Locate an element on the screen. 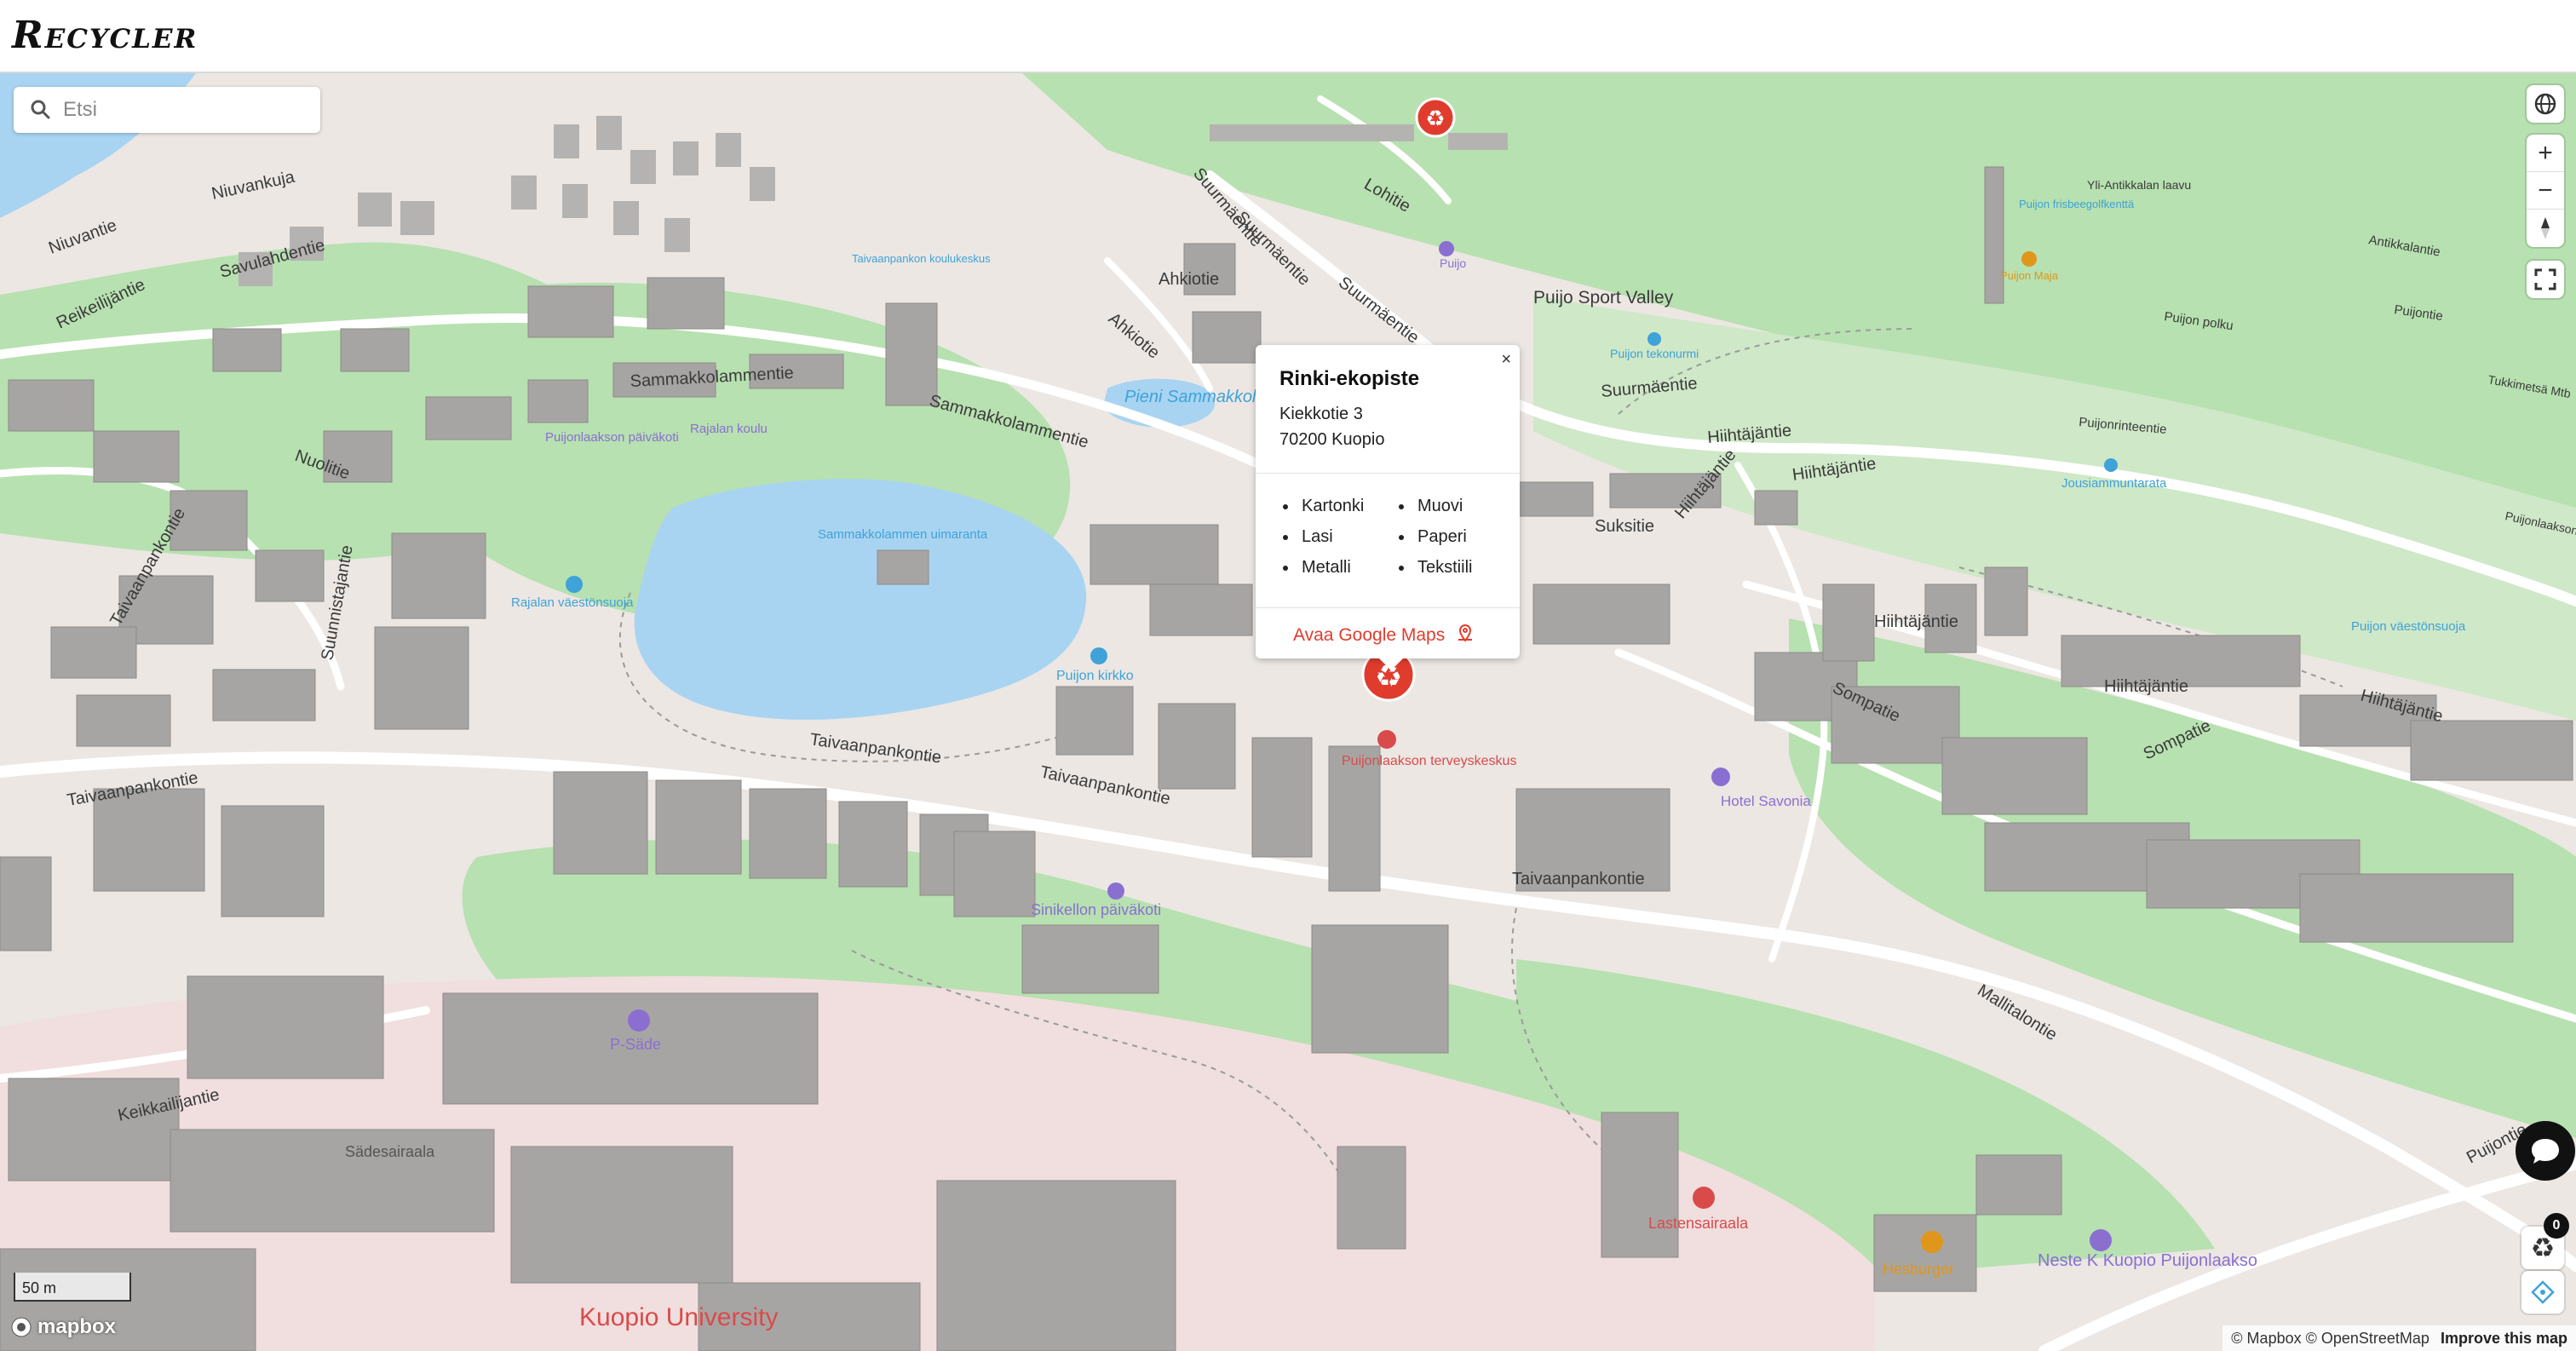 The height and width of the screenshot is (1351, 2576). place-label-jousiammuntarata: Jousiammuntarata is located at coordinates (2114, 484).